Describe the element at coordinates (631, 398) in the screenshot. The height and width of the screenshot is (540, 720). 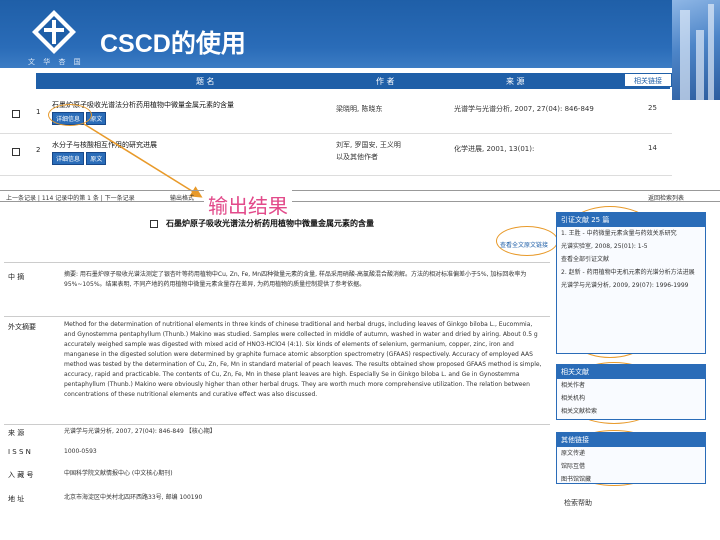
I see `related-link: 相关机构` at that location.